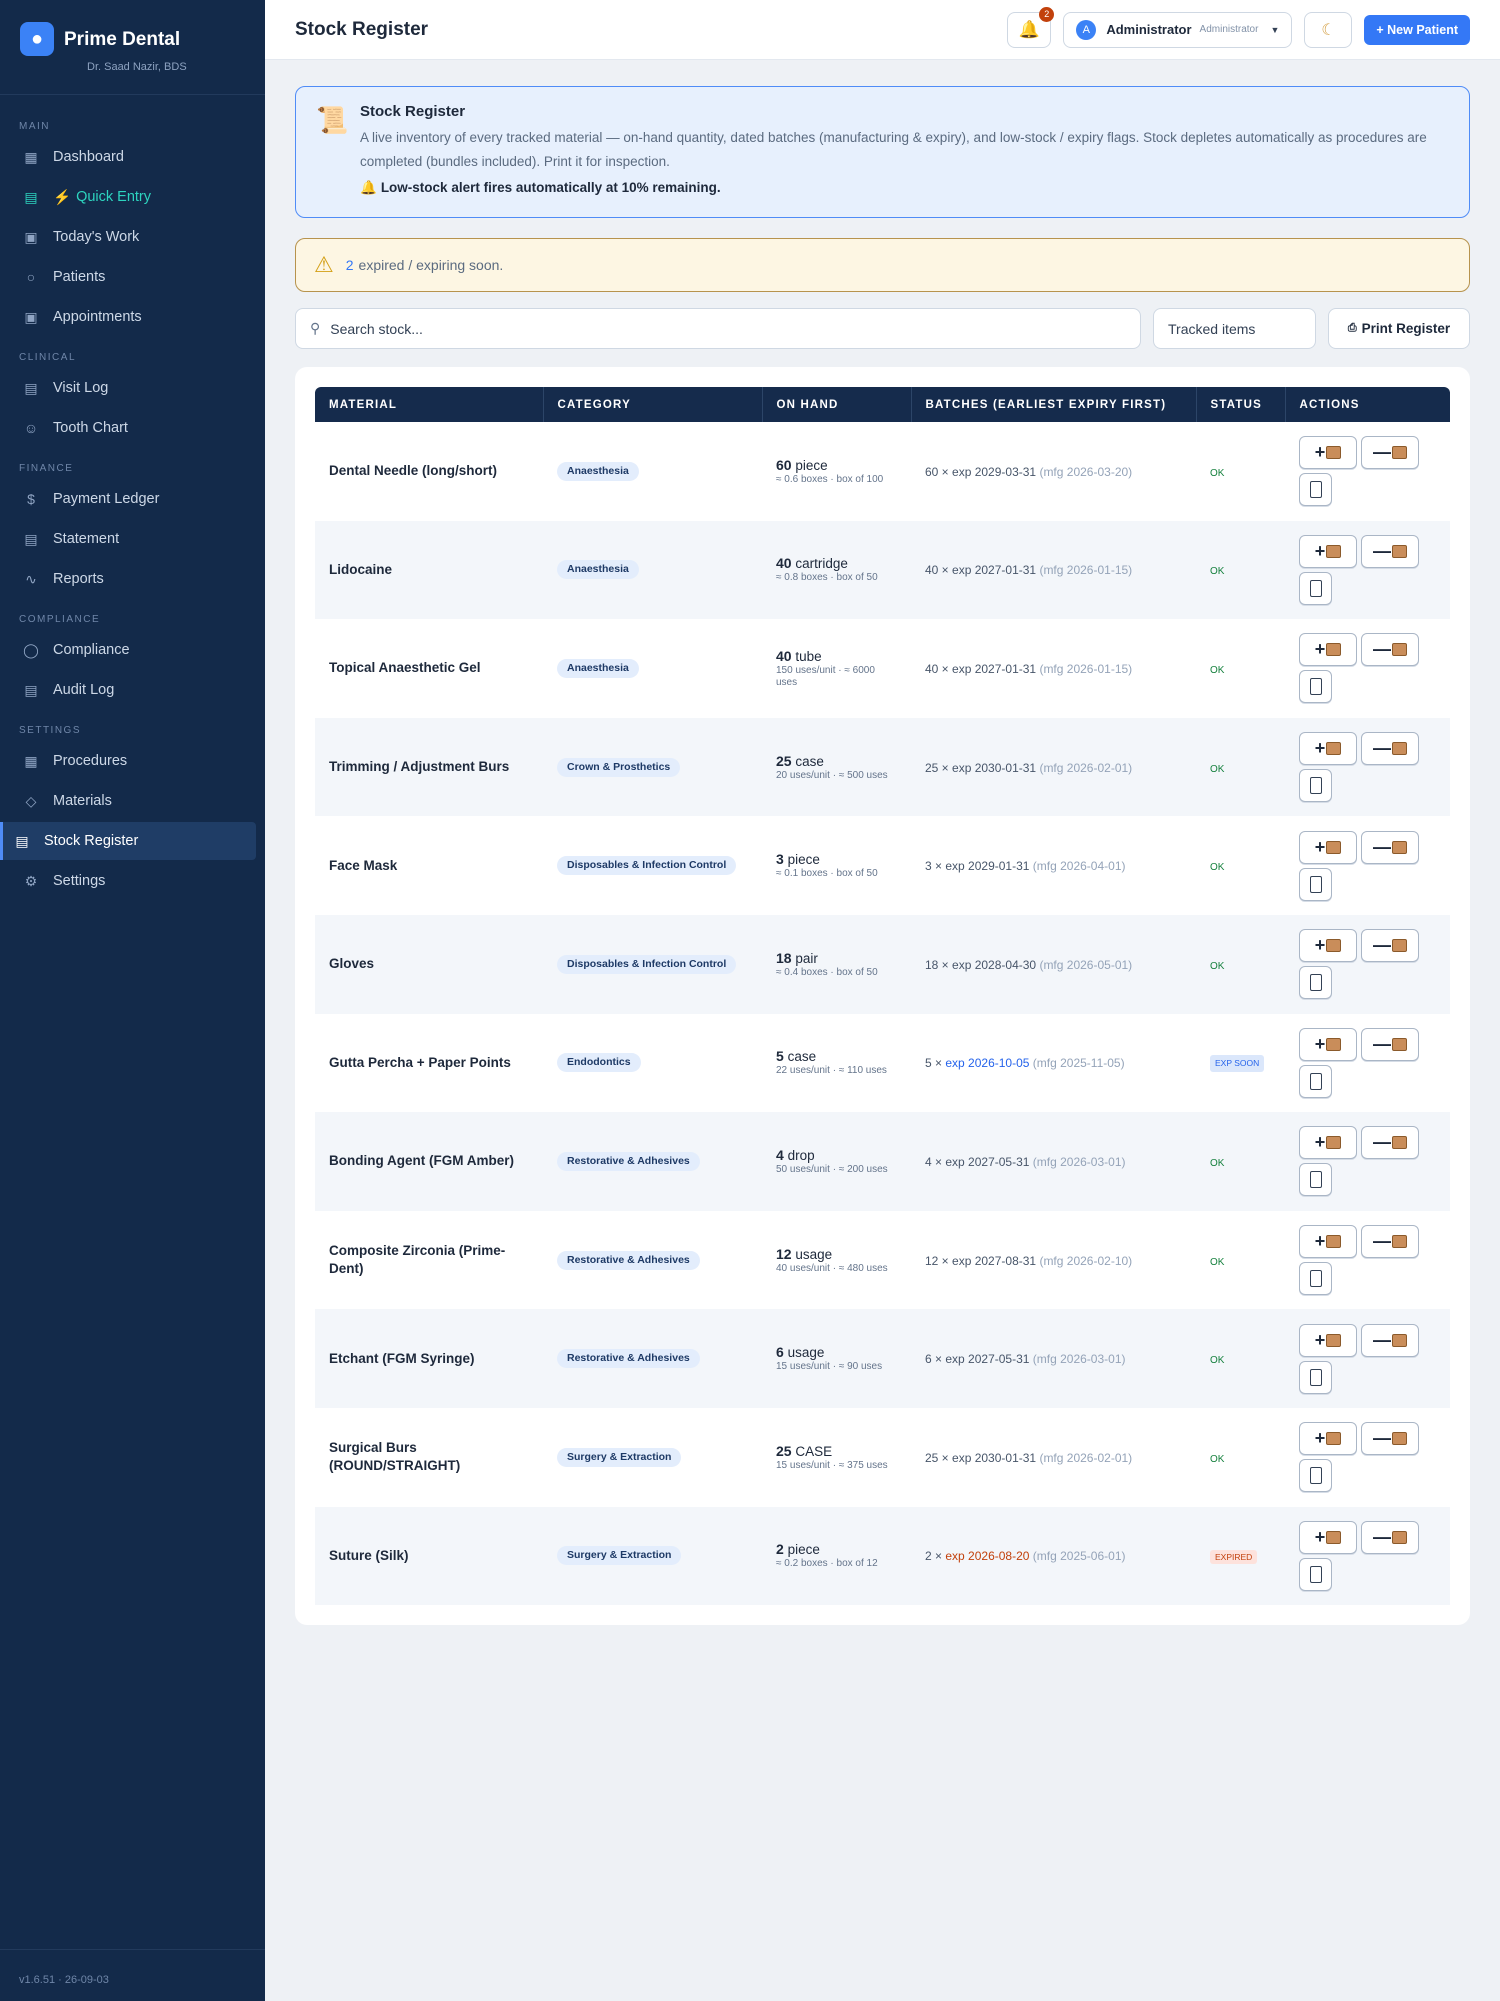 The width and height of the screenshot is (1500, 2001). What do you see at coordinates (1240, 404) in the screenshot?
I see `column-header: Status` at bounding box center [1240, 404].